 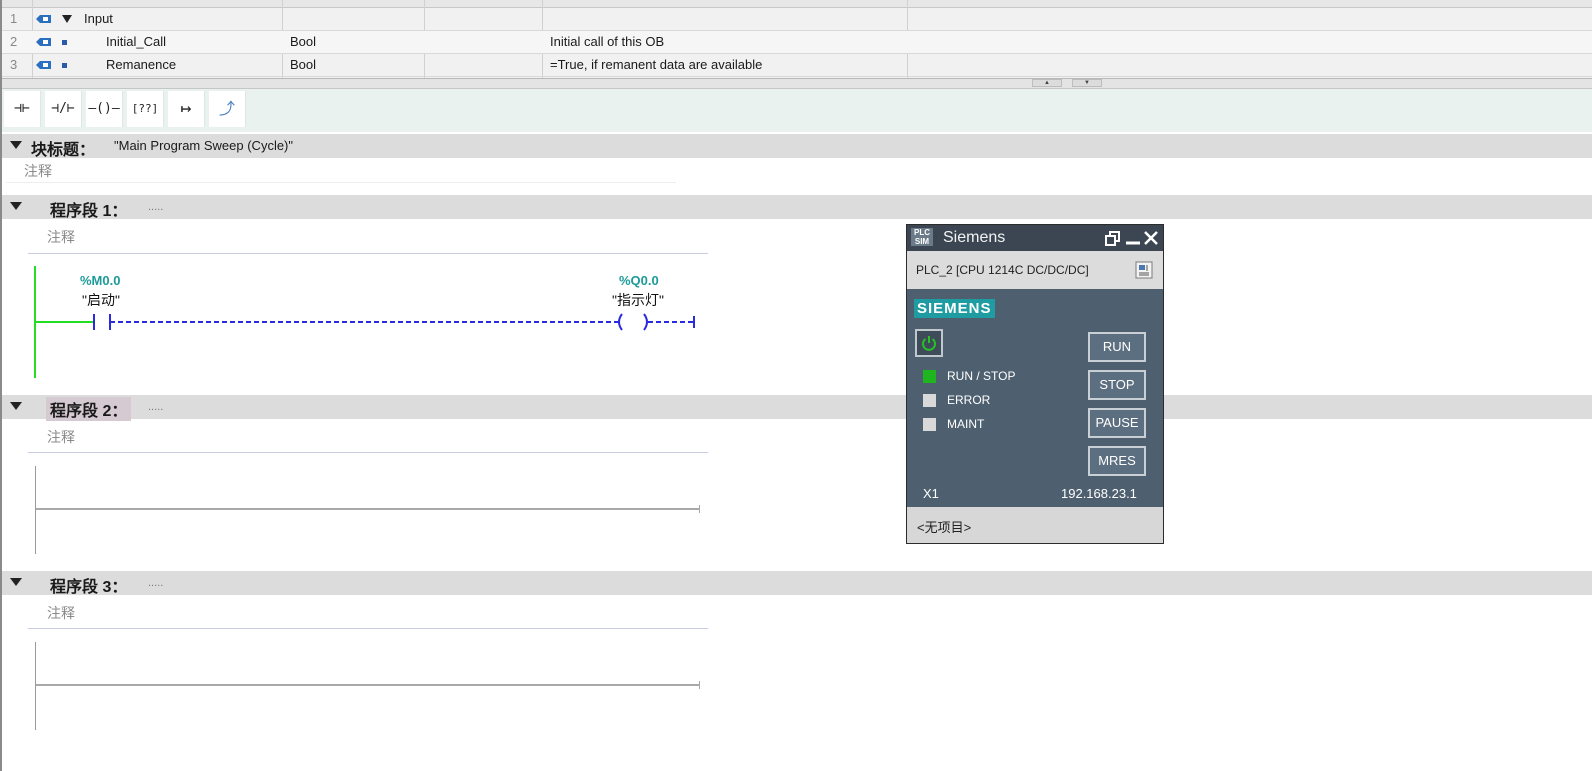 I want to click on plcsim-device-name: PLC_2 [CPU 1214C DC/DC/DC], so click(x=1002, y=270).